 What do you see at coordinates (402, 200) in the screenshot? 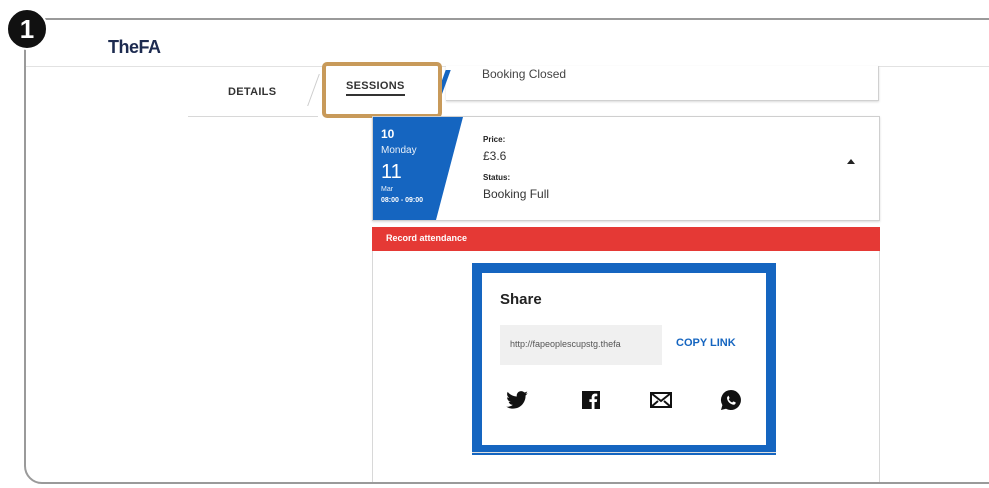
I see `session-time: 08:00 - 09:00` at bounding box center [402, 200].